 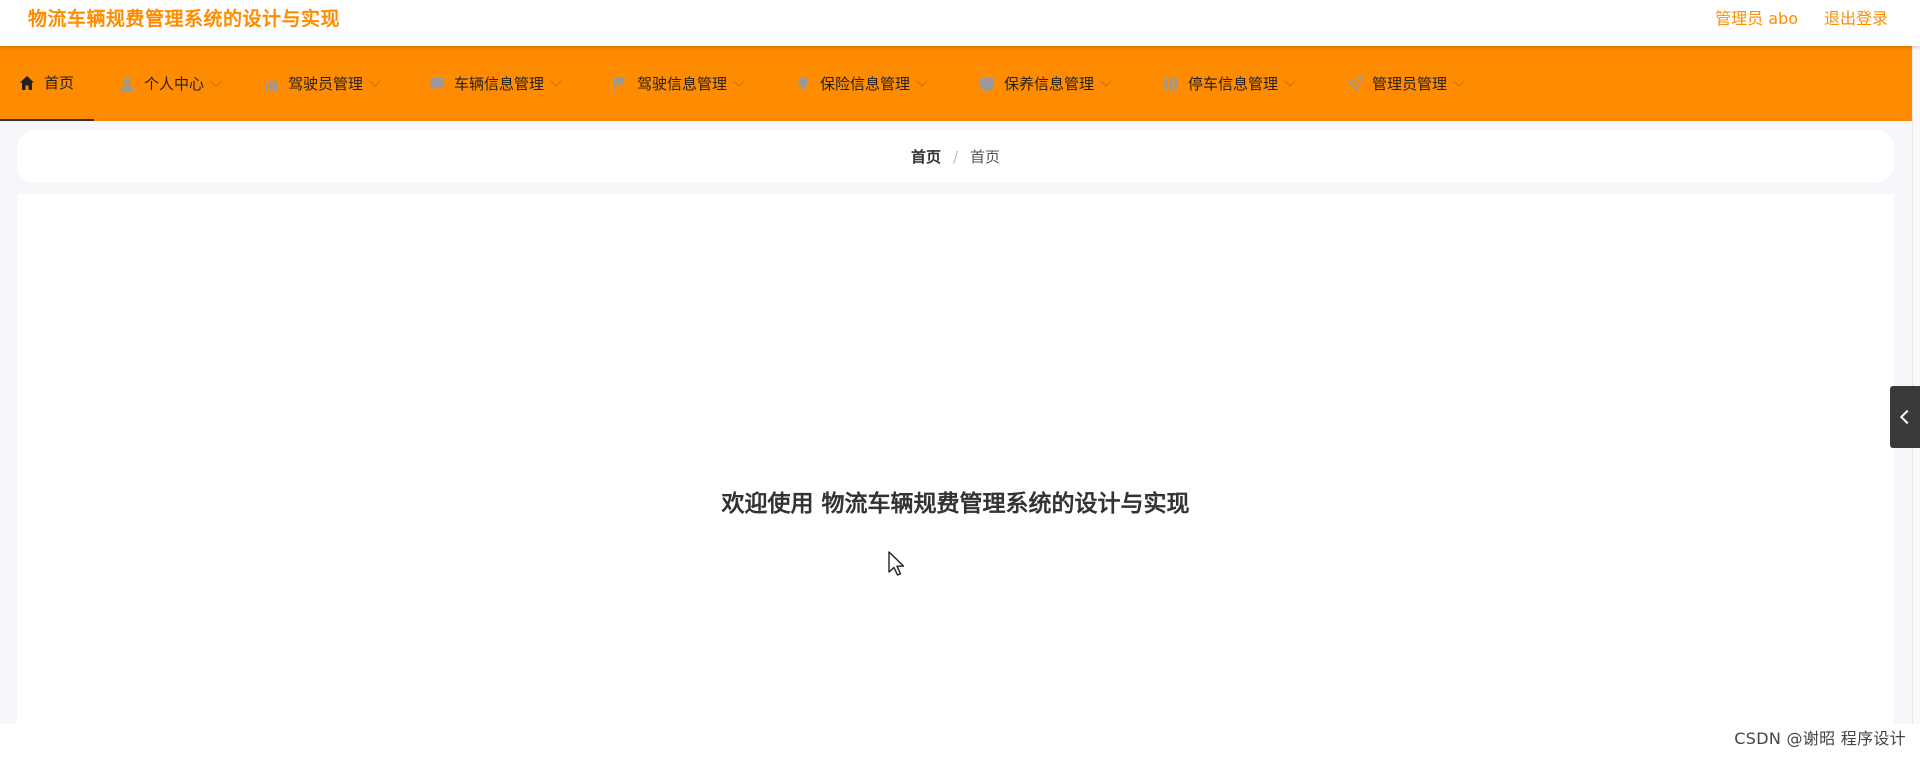 I want to click on nav-item-driving-info: 驾驶信息管理, so click(x=684, y=83).